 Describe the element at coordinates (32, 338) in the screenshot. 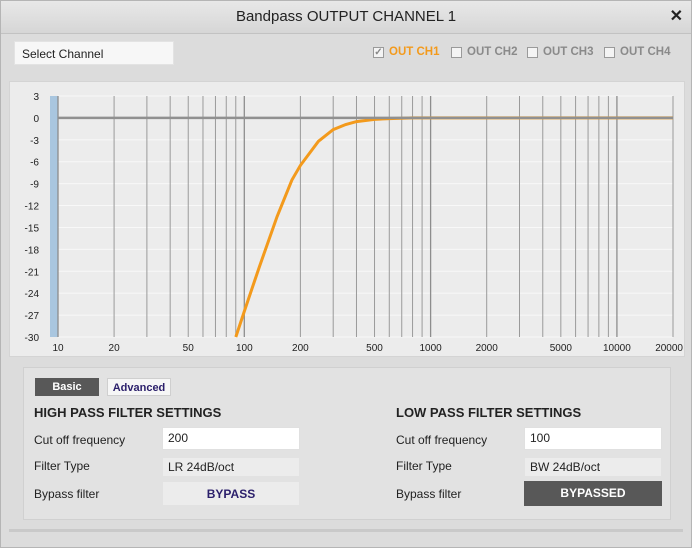

I see `y-tick-label: -30` at that location.